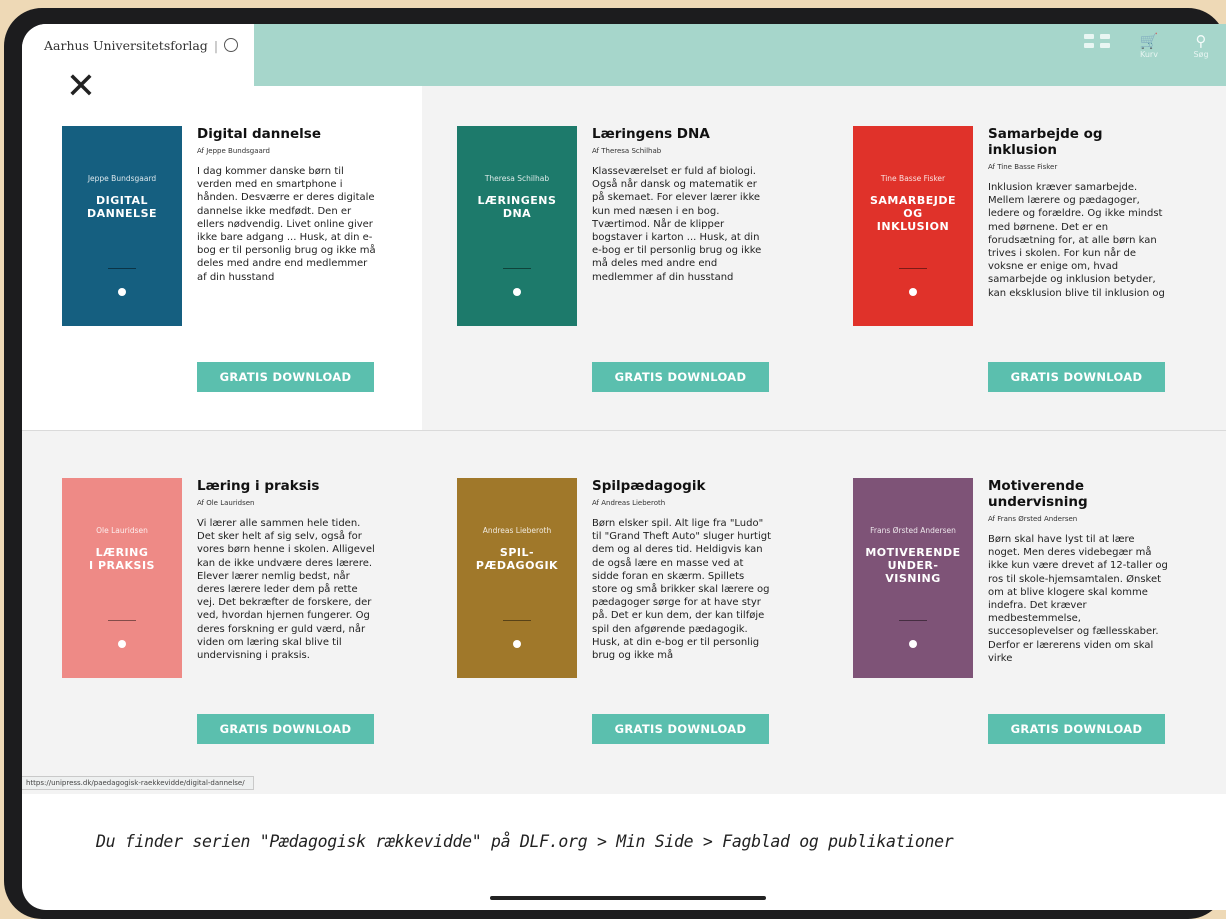 This screenshot has width=1226, height=919. Describe the element at coordinates (122, 226) in the screenshot. I see `book-cover: Jeppe Bundsgaard DIGITAL DANNELSE` at that location.